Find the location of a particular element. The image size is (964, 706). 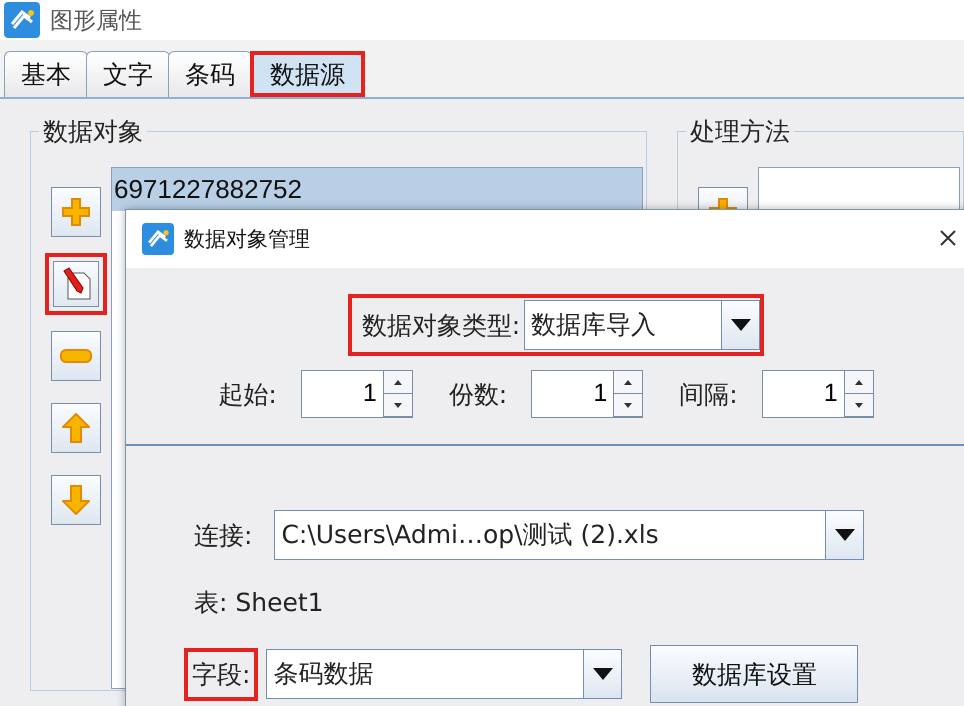

type-dropdown: 数据库导入 is located at coordinates (642, 325).